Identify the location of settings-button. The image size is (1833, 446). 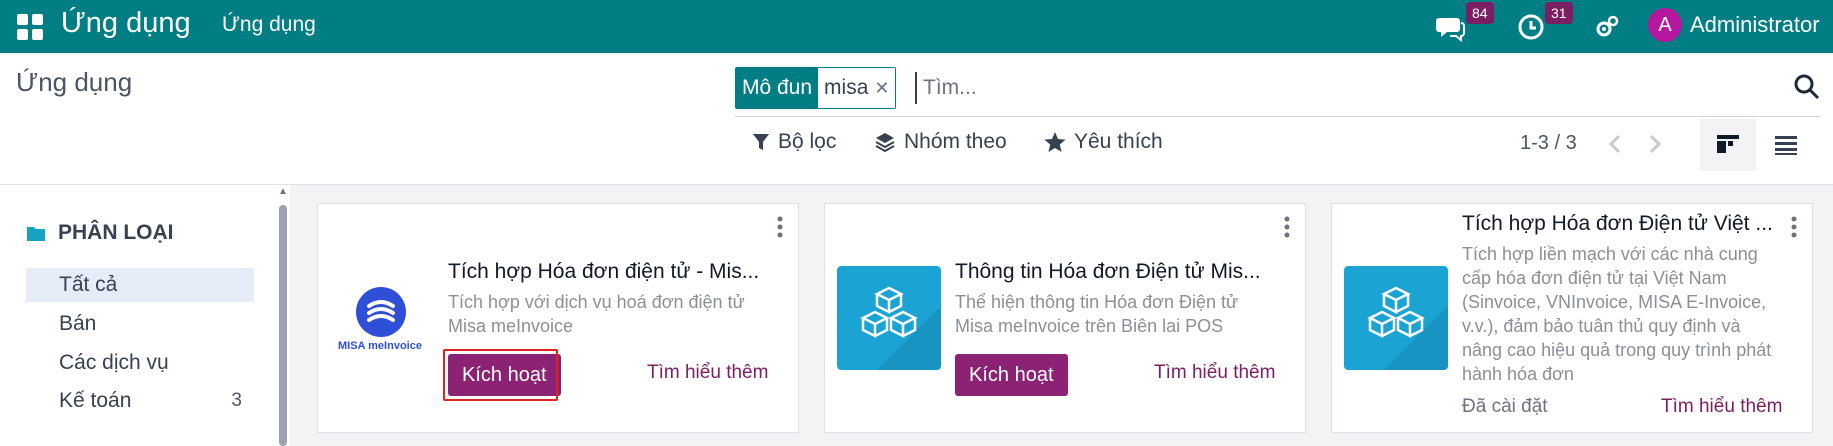
(1607, 26).